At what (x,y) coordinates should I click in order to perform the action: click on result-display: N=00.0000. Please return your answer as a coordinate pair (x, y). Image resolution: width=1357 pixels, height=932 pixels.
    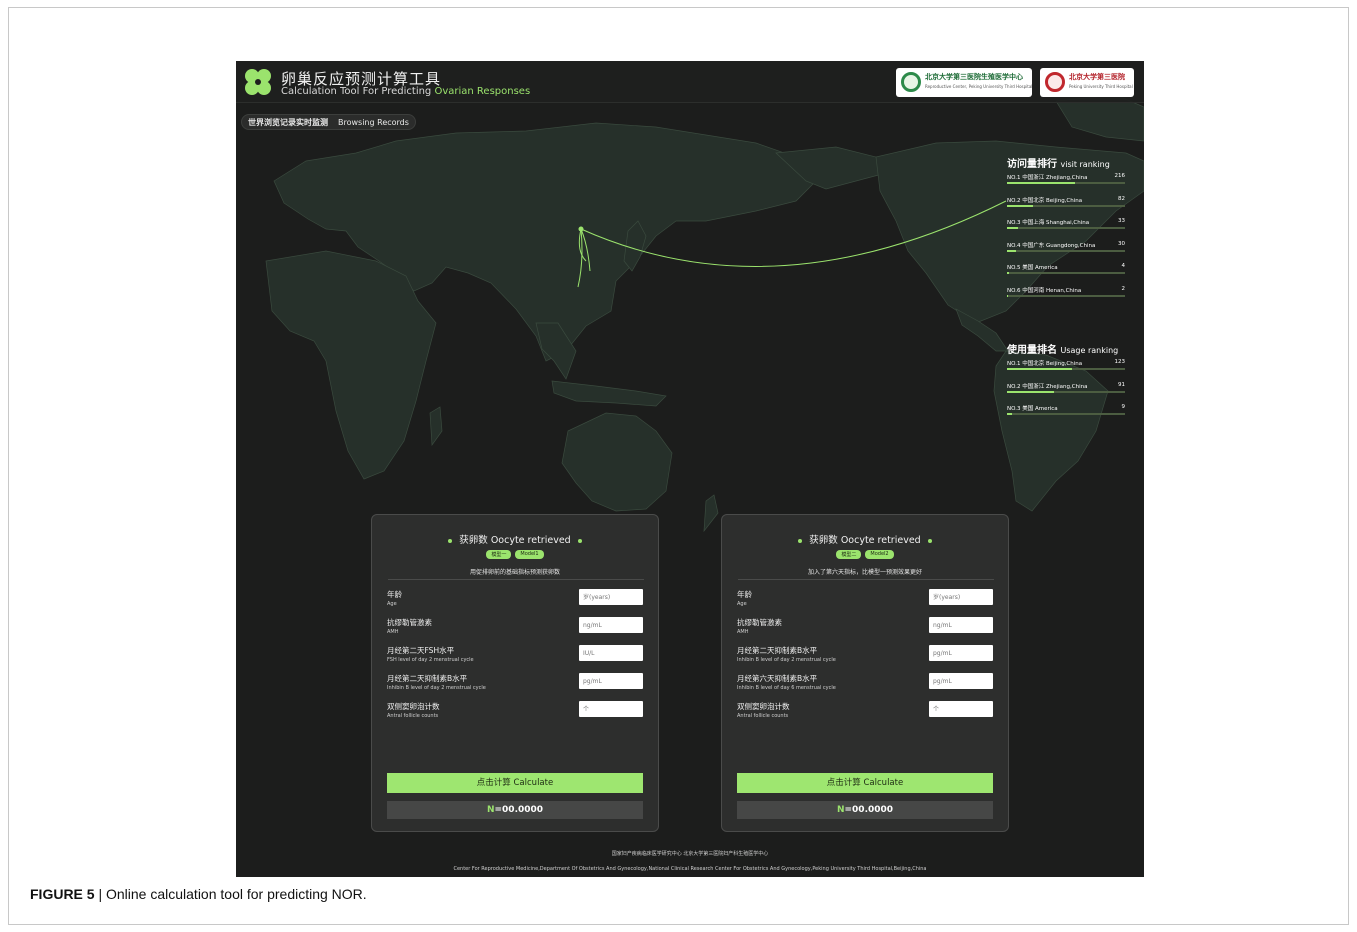
    Looking at the image, I should click on (865, 810).